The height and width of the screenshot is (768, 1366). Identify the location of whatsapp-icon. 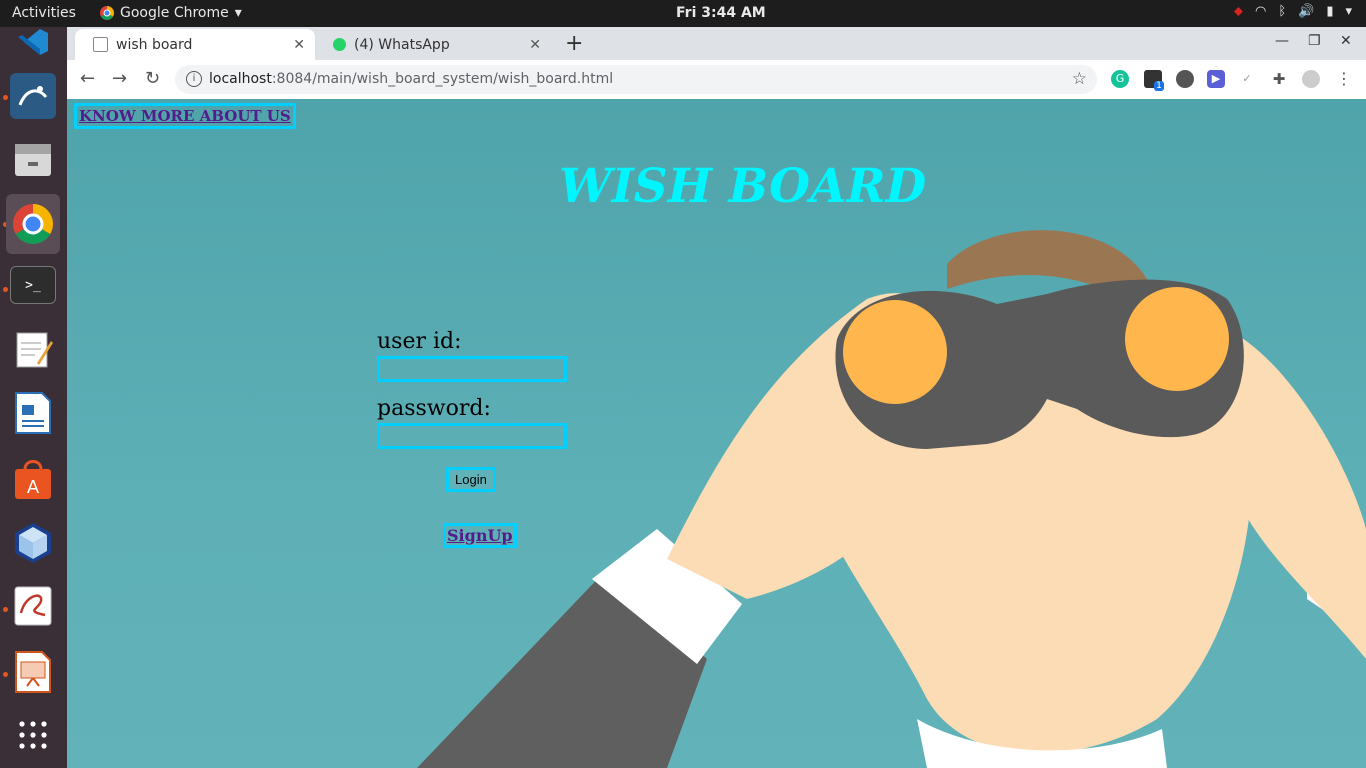
(339, 44).